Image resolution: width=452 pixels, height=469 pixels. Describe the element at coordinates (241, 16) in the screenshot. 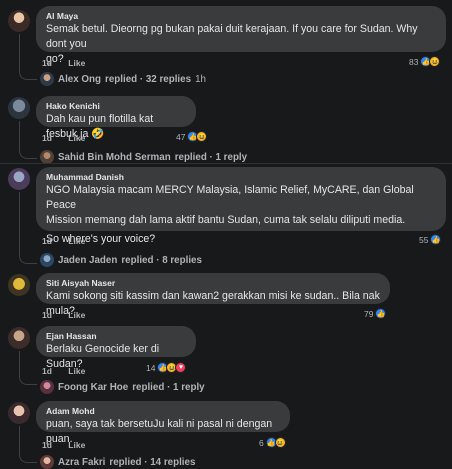

I see `comment-author: Al Maya` at that location.